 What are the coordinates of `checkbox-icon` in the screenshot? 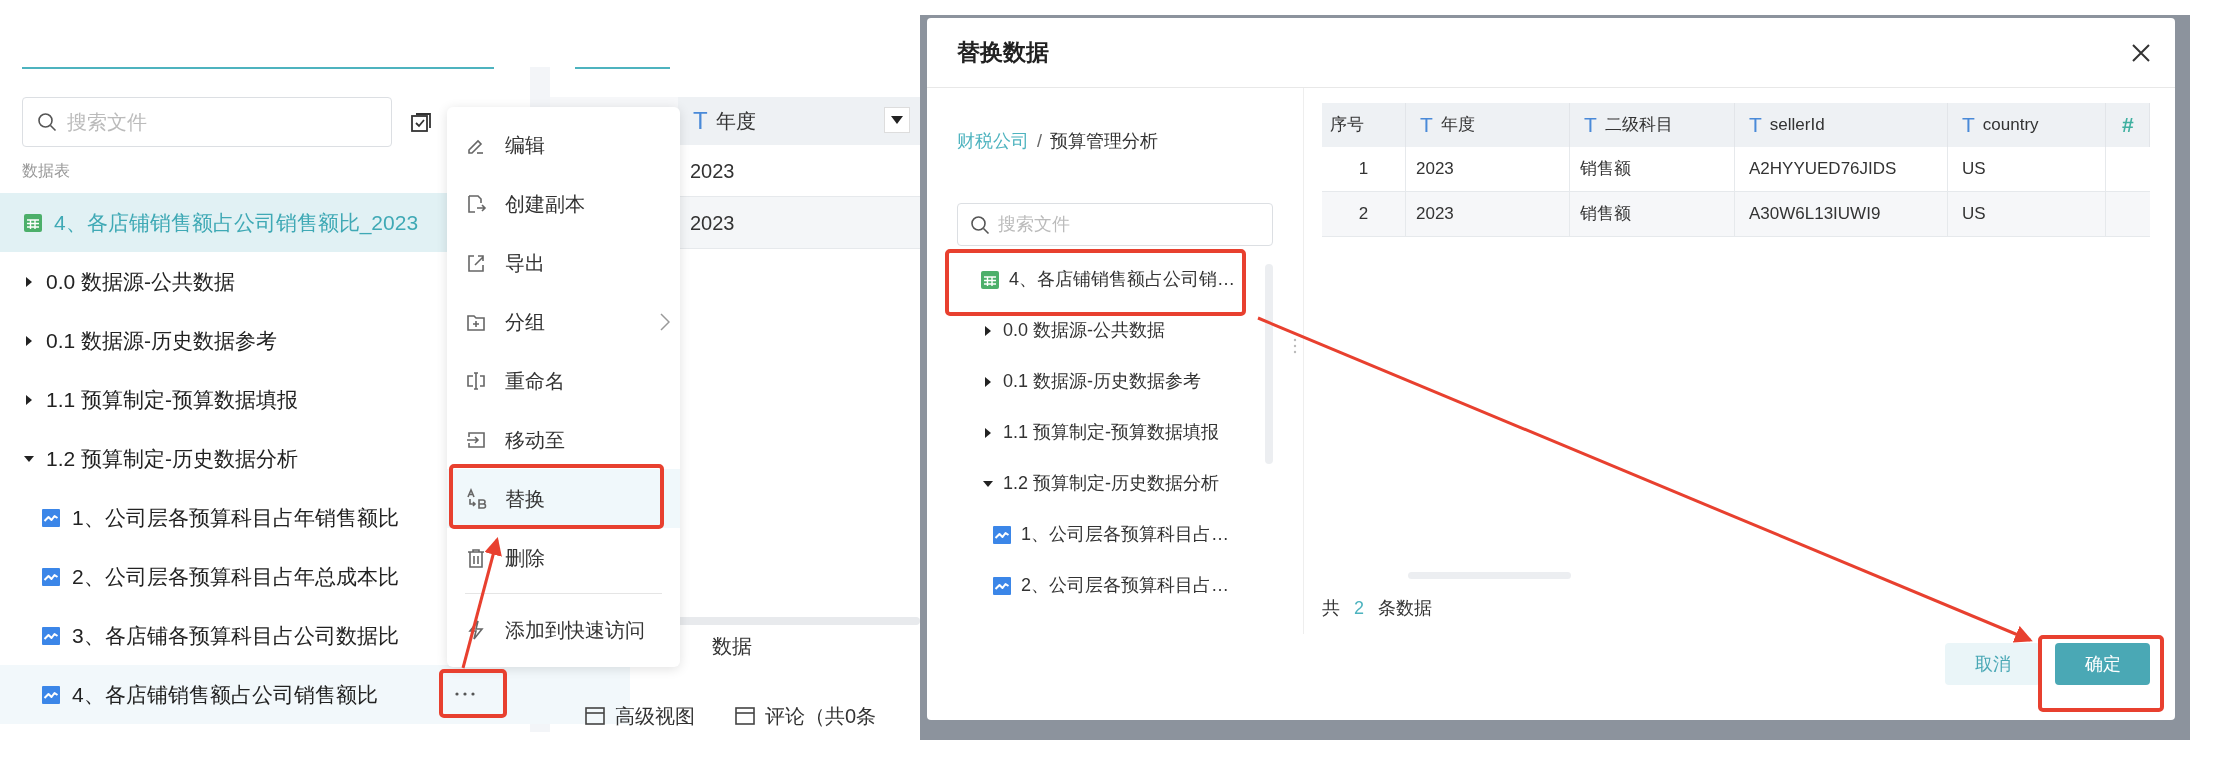 It's located at (421, 122).